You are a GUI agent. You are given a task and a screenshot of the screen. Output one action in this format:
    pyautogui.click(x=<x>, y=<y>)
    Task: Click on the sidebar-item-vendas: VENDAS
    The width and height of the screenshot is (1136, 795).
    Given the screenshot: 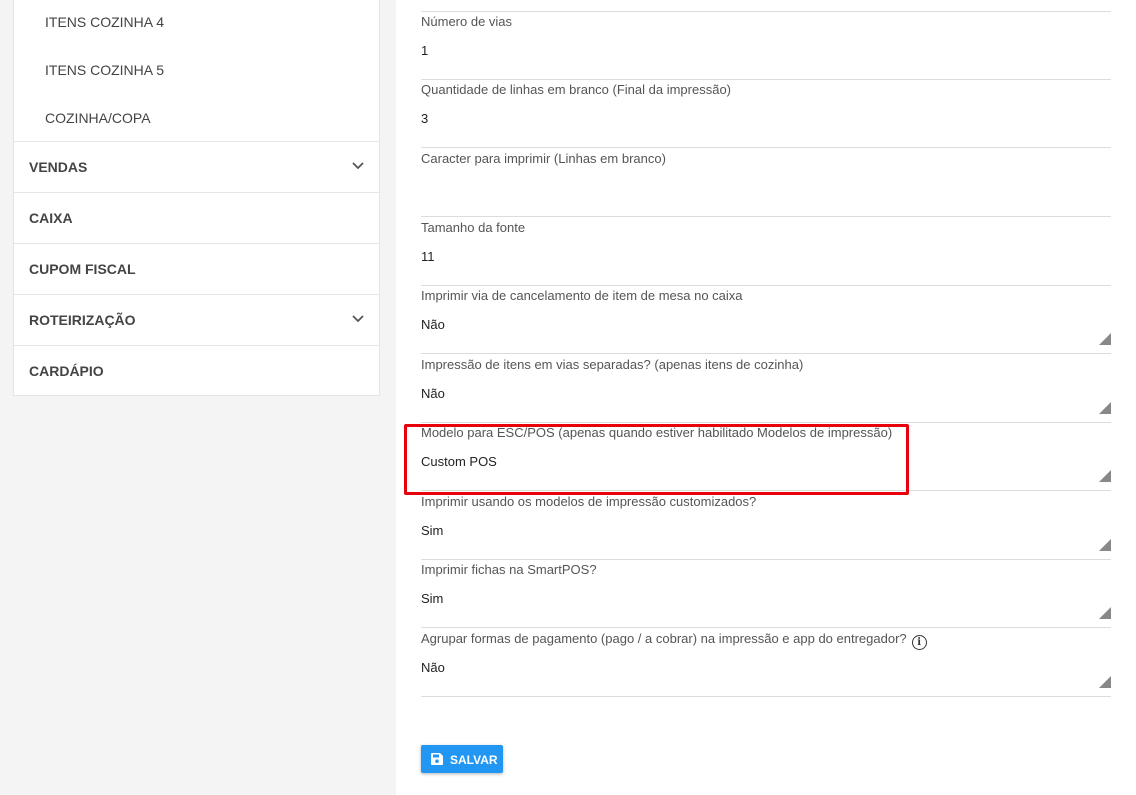 What is the action you would take?
    pyautogui.click(x=196, y=166)
    